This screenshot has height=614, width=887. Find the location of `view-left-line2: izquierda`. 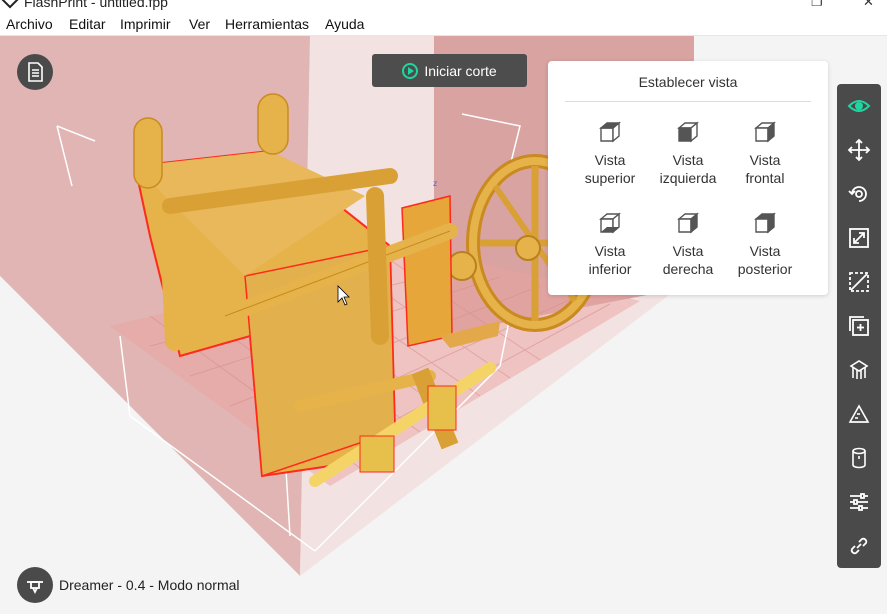

view-left-line2: izquierda is located at coordinates (688, 178).